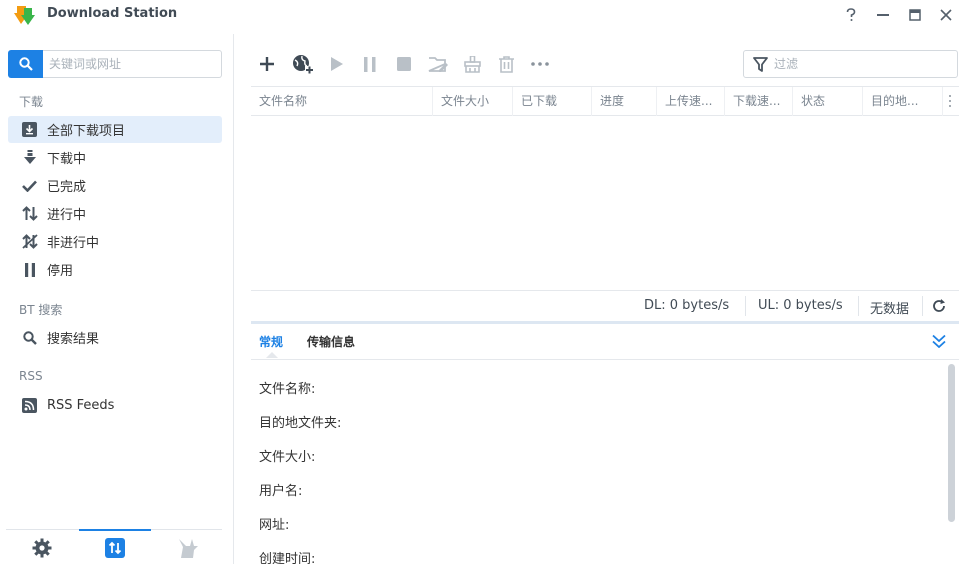 This screenshot has width=964, height=564. I want to click on detail-scrollbar, so click(951, 463).